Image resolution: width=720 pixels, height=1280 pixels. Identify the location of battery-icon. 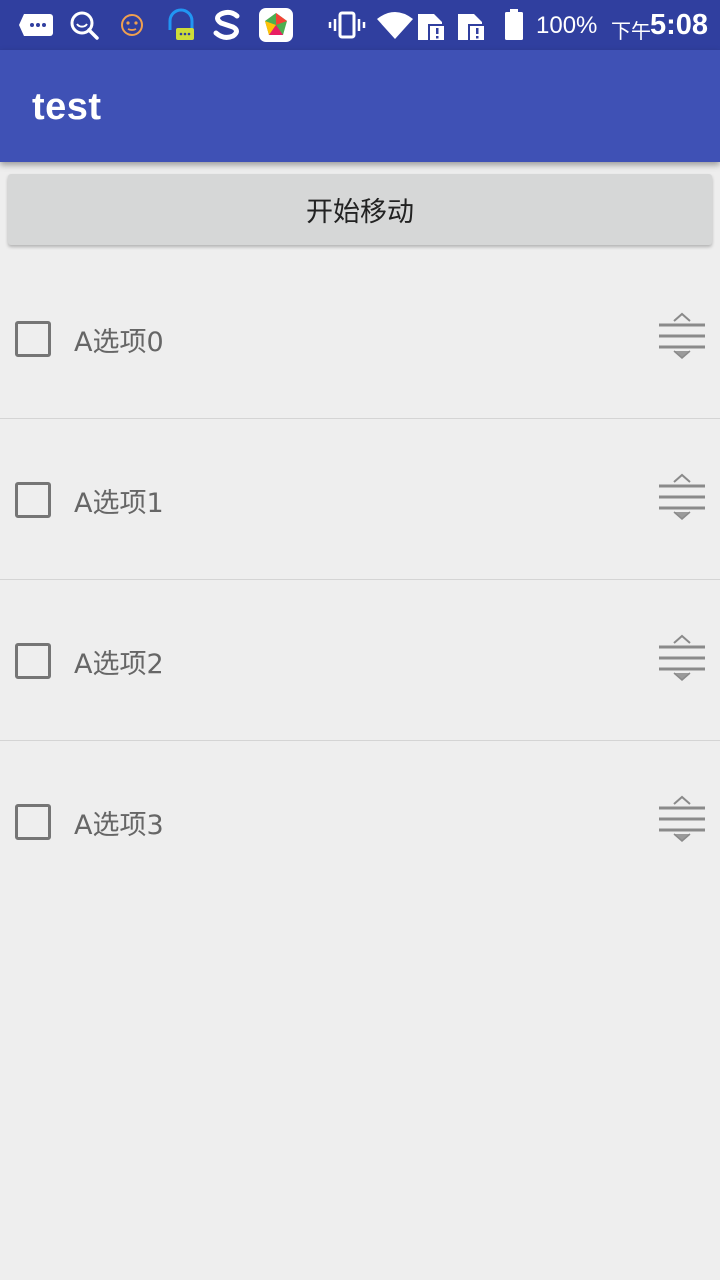
(514, 25).